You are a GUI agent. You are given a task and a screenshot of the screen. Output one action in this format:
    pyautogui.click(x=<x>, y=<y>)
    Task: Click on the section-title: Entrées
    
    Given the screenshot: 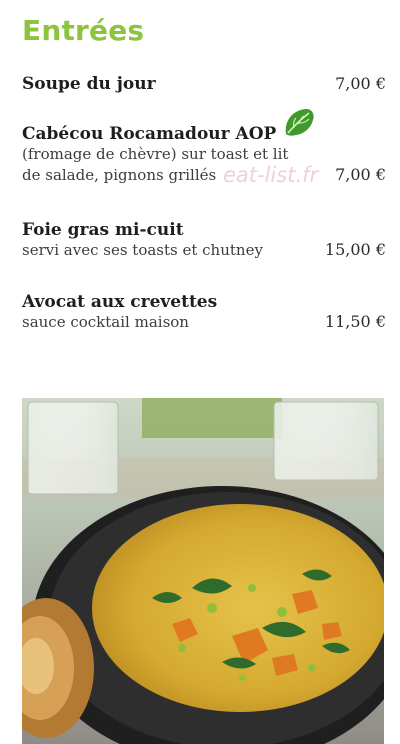 What is the action you would take?
    pyautogui.click(x=83, y=30)
    